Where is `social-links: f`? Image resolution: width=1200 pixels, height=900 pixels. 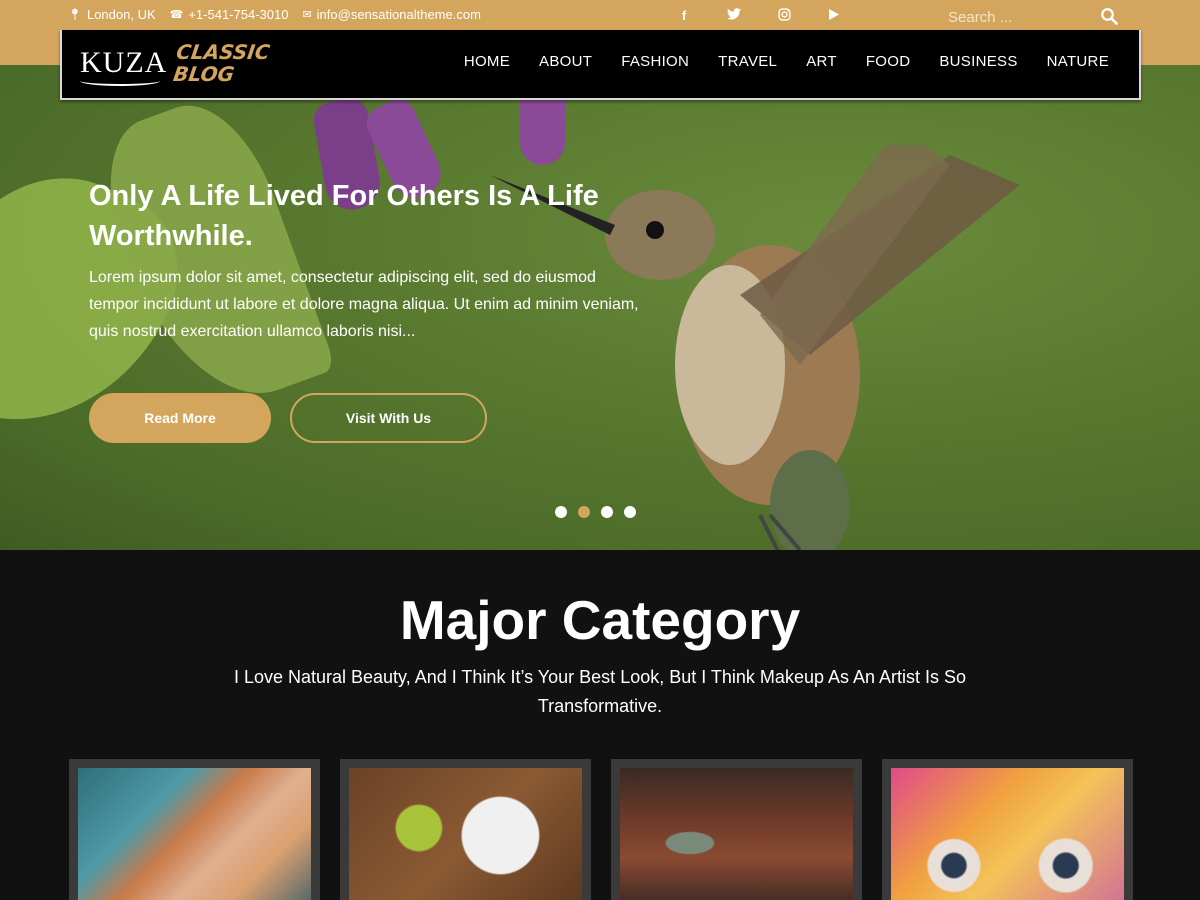 social-links: f is located at coordinates (759, 16).